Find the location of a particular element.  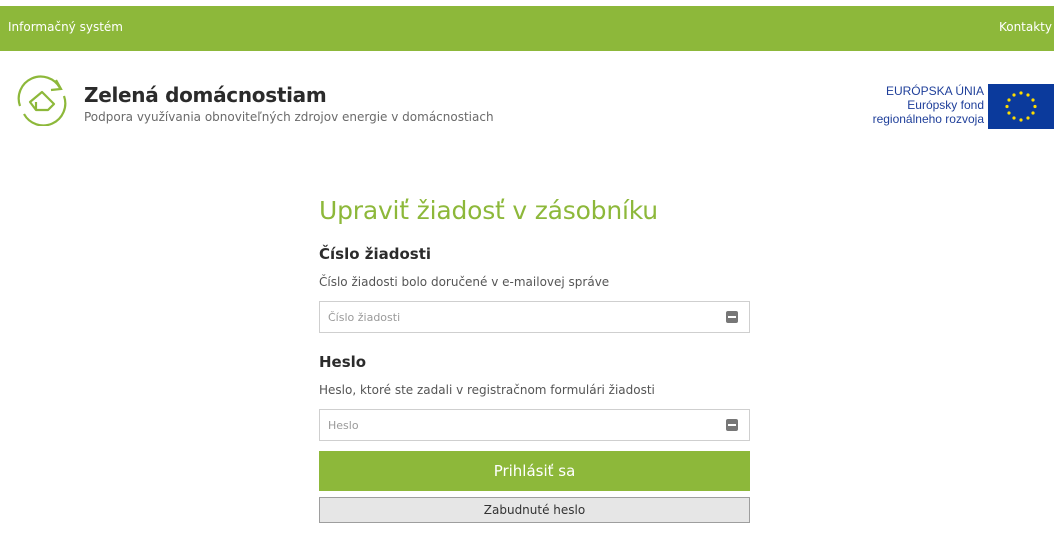

page-title: Upraviť žiadosť v zásobníku is located at coordinates (488, 210).